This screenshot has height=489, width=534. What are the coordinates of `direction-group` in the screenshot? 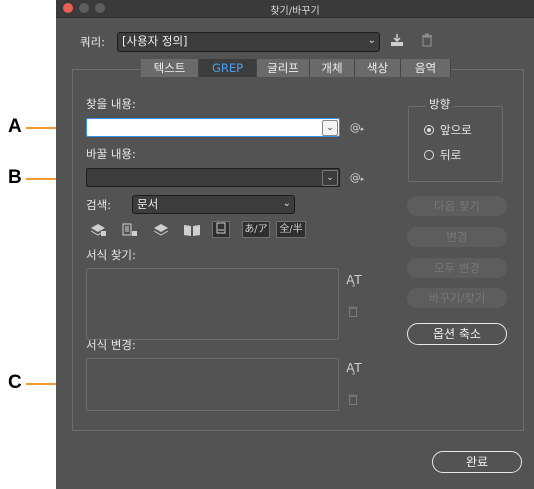 It's located at (455, 144).